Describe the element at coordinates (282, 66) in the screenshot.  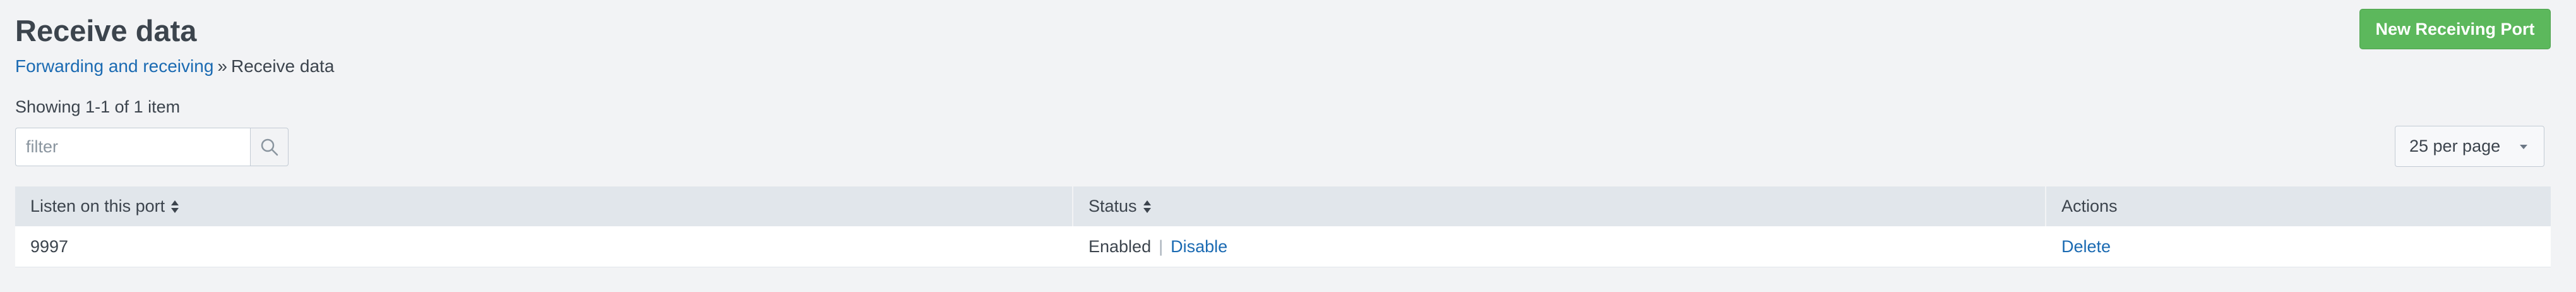
I see `breadcrumb-current: Receive data` at that location.